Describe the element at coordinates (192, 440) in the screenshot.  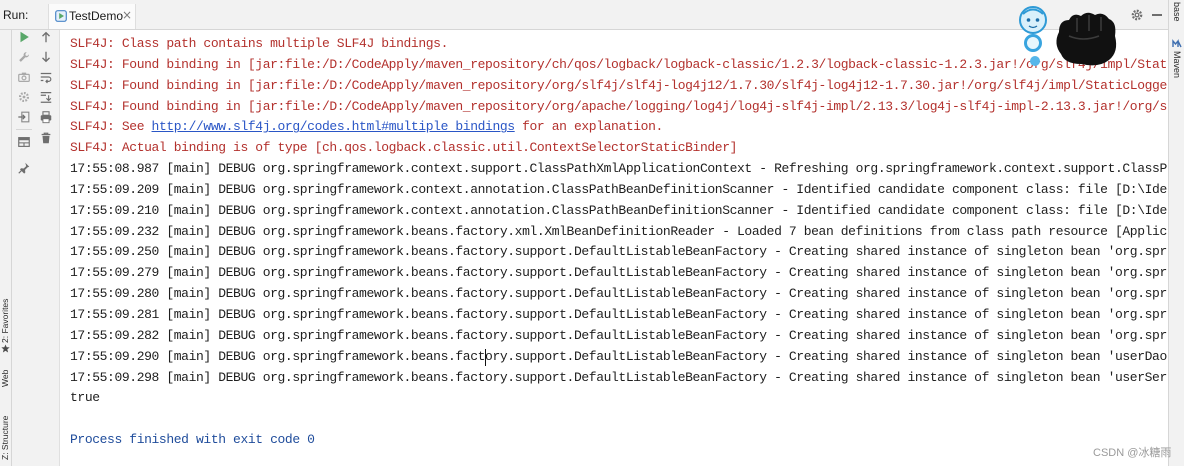
I see `exit-message: Process finished with exit code 0` at that location.